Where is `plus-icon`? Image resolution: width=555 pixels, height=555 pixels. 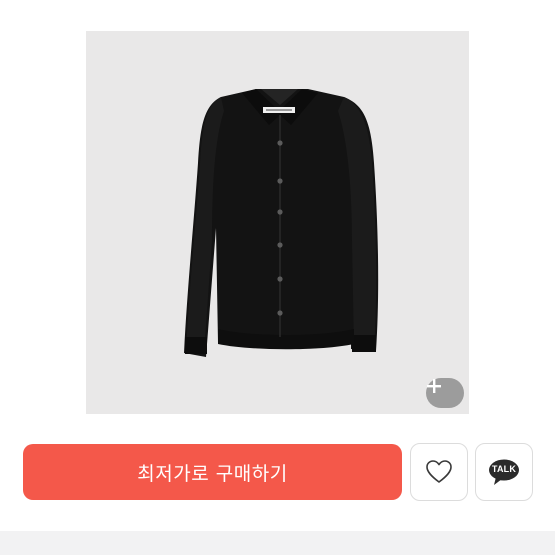 plus-icon is located at coordinates (434, 386).